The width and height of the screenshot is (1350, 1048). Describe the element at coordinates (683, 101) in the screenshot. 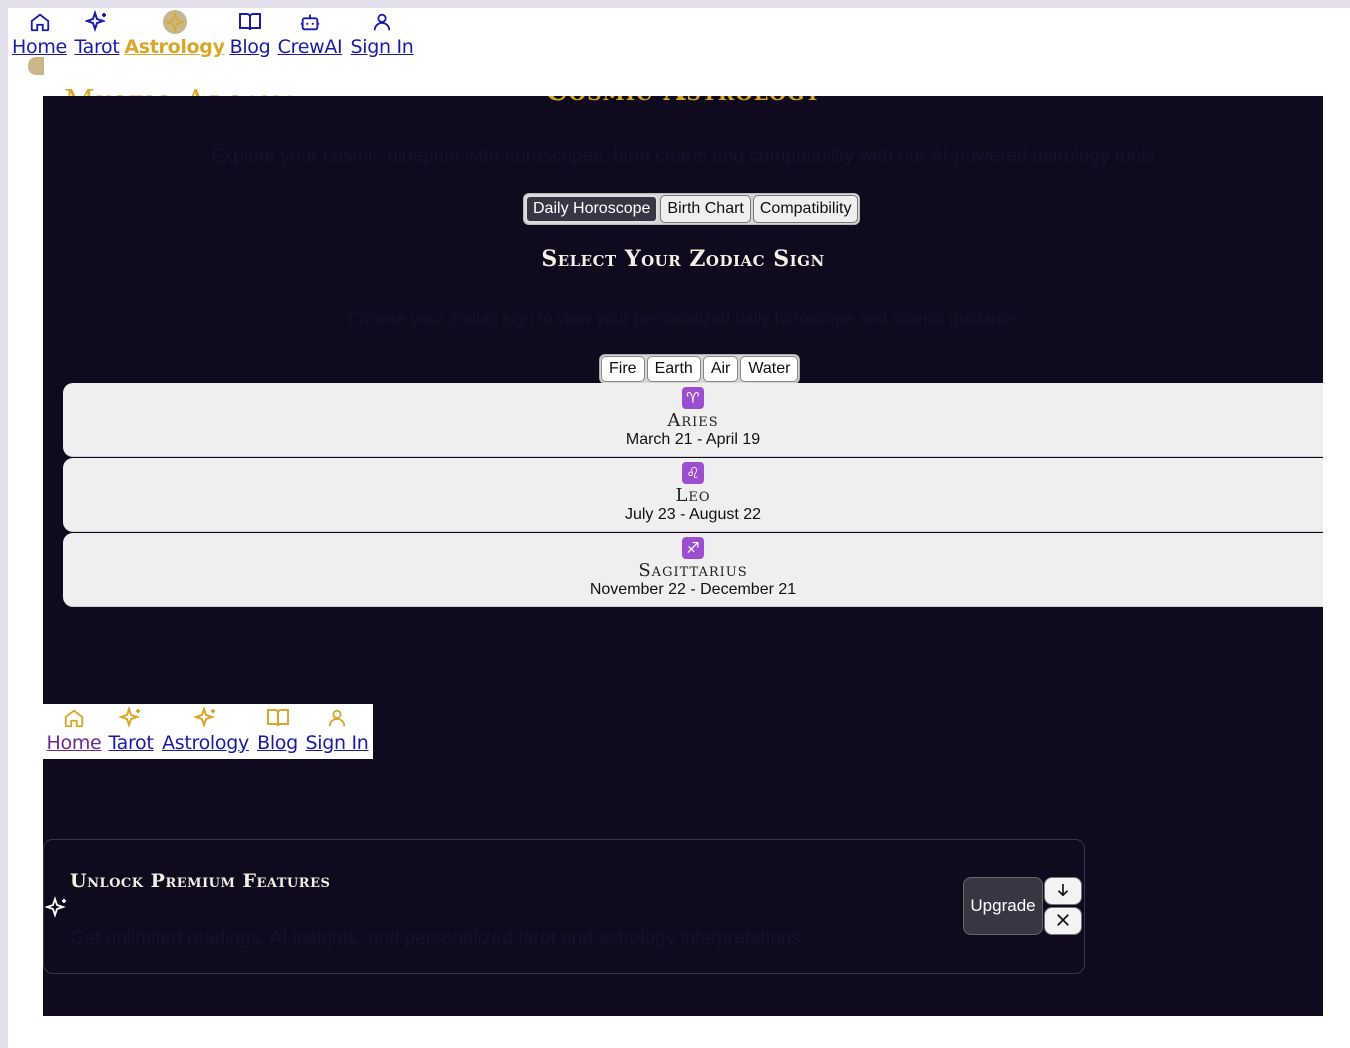

I see `page-title: Cosmic Astrology` at that location.